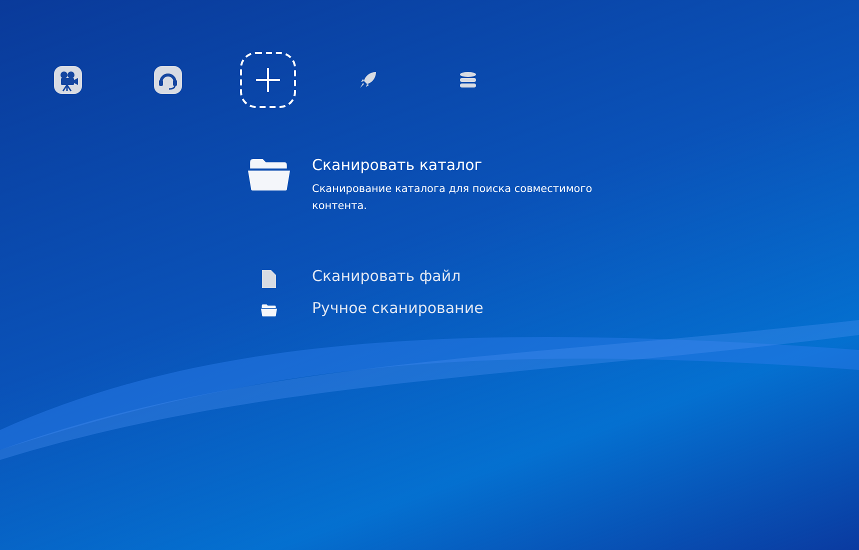 This screenshot has height=550, width=859. Describe the element at coordinates (453, 198) in the screenshot. I see `menu-item-description: Сканирование каталога для поиска совместимого контента.` at that location.